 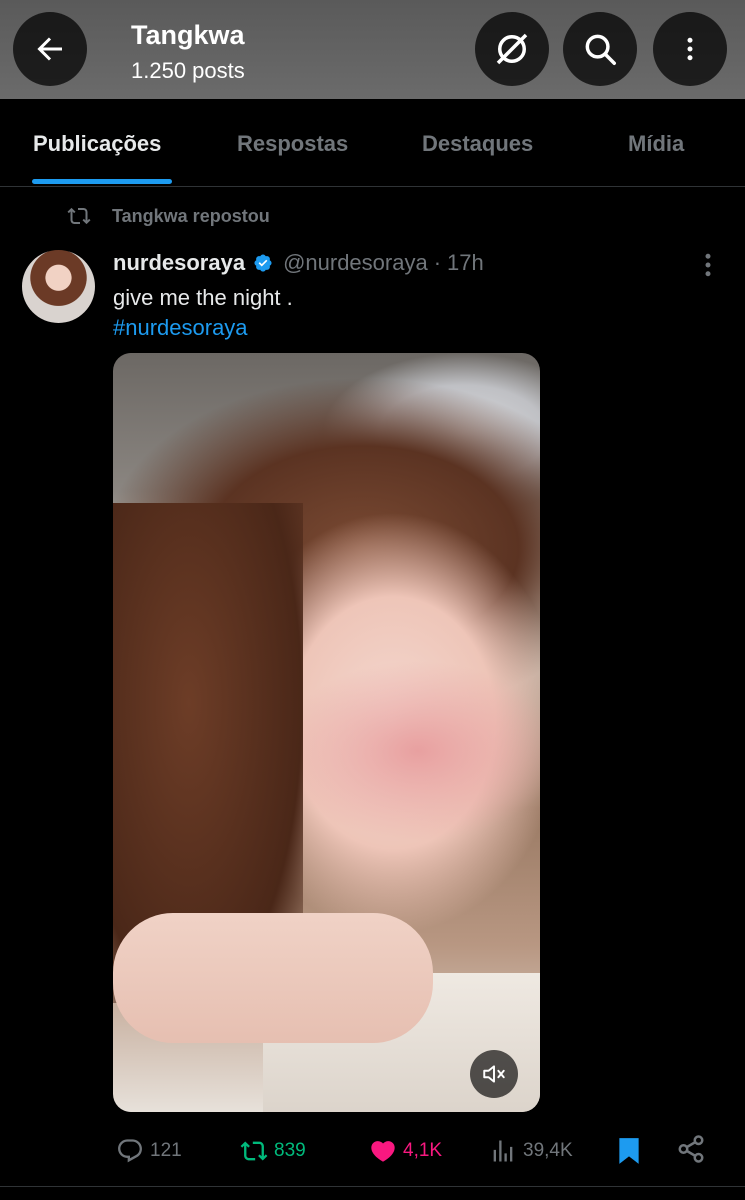 What do you see at coordinates (372, 143) in the screenshot?
I see `profile-tabs: Publicações Respostas Destaques Mídia` at bounding box center [372, 143].